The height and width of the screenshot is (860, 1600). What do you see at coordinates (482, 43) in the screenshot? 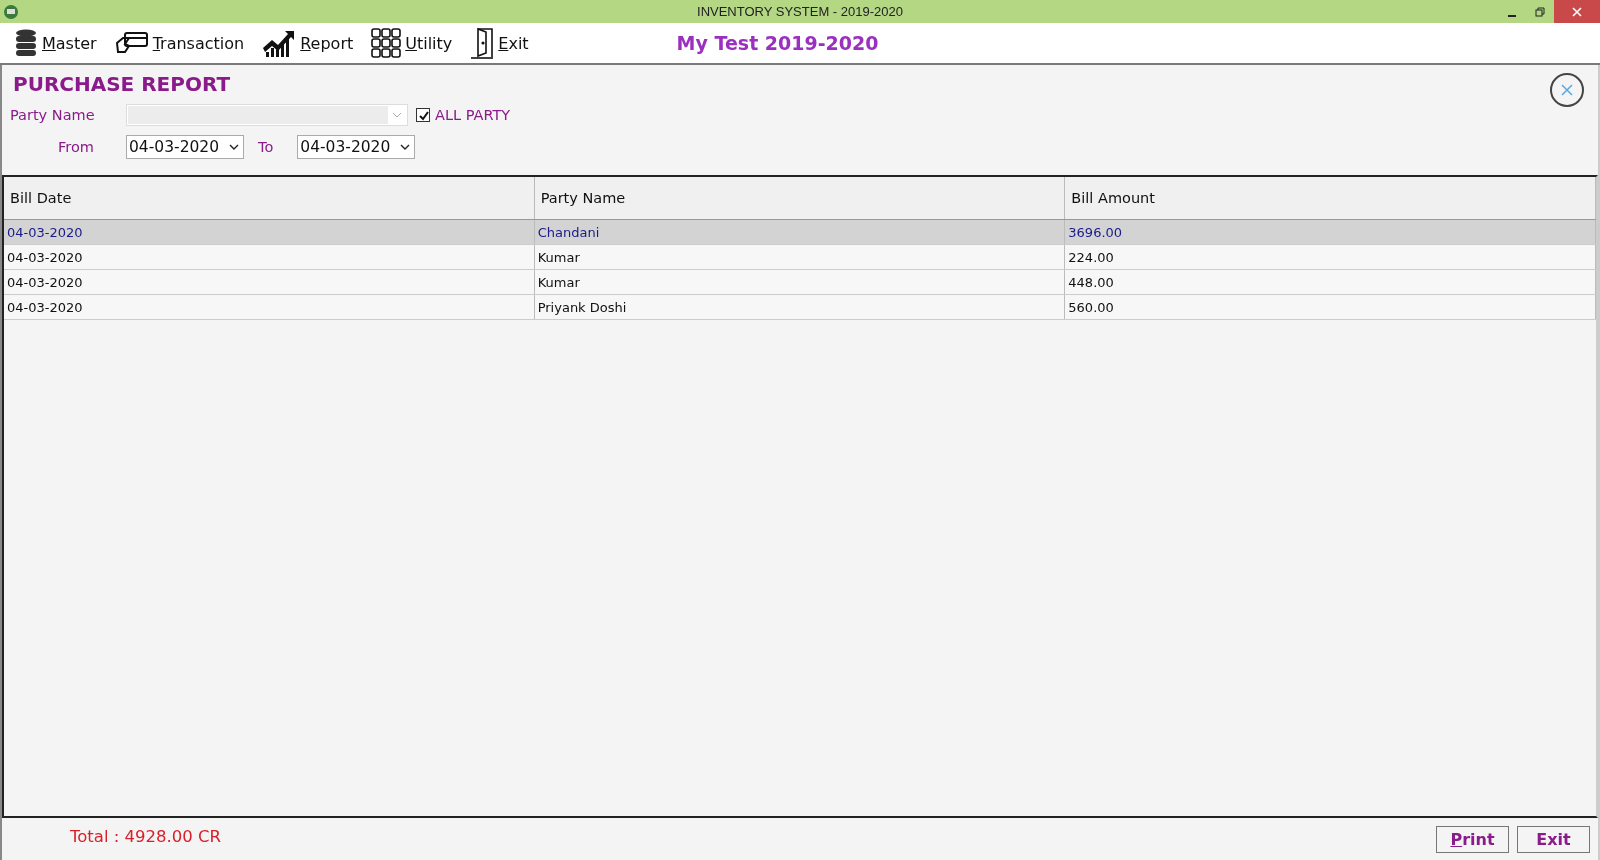
I see `door-icon` at bounding box center [482, 43].